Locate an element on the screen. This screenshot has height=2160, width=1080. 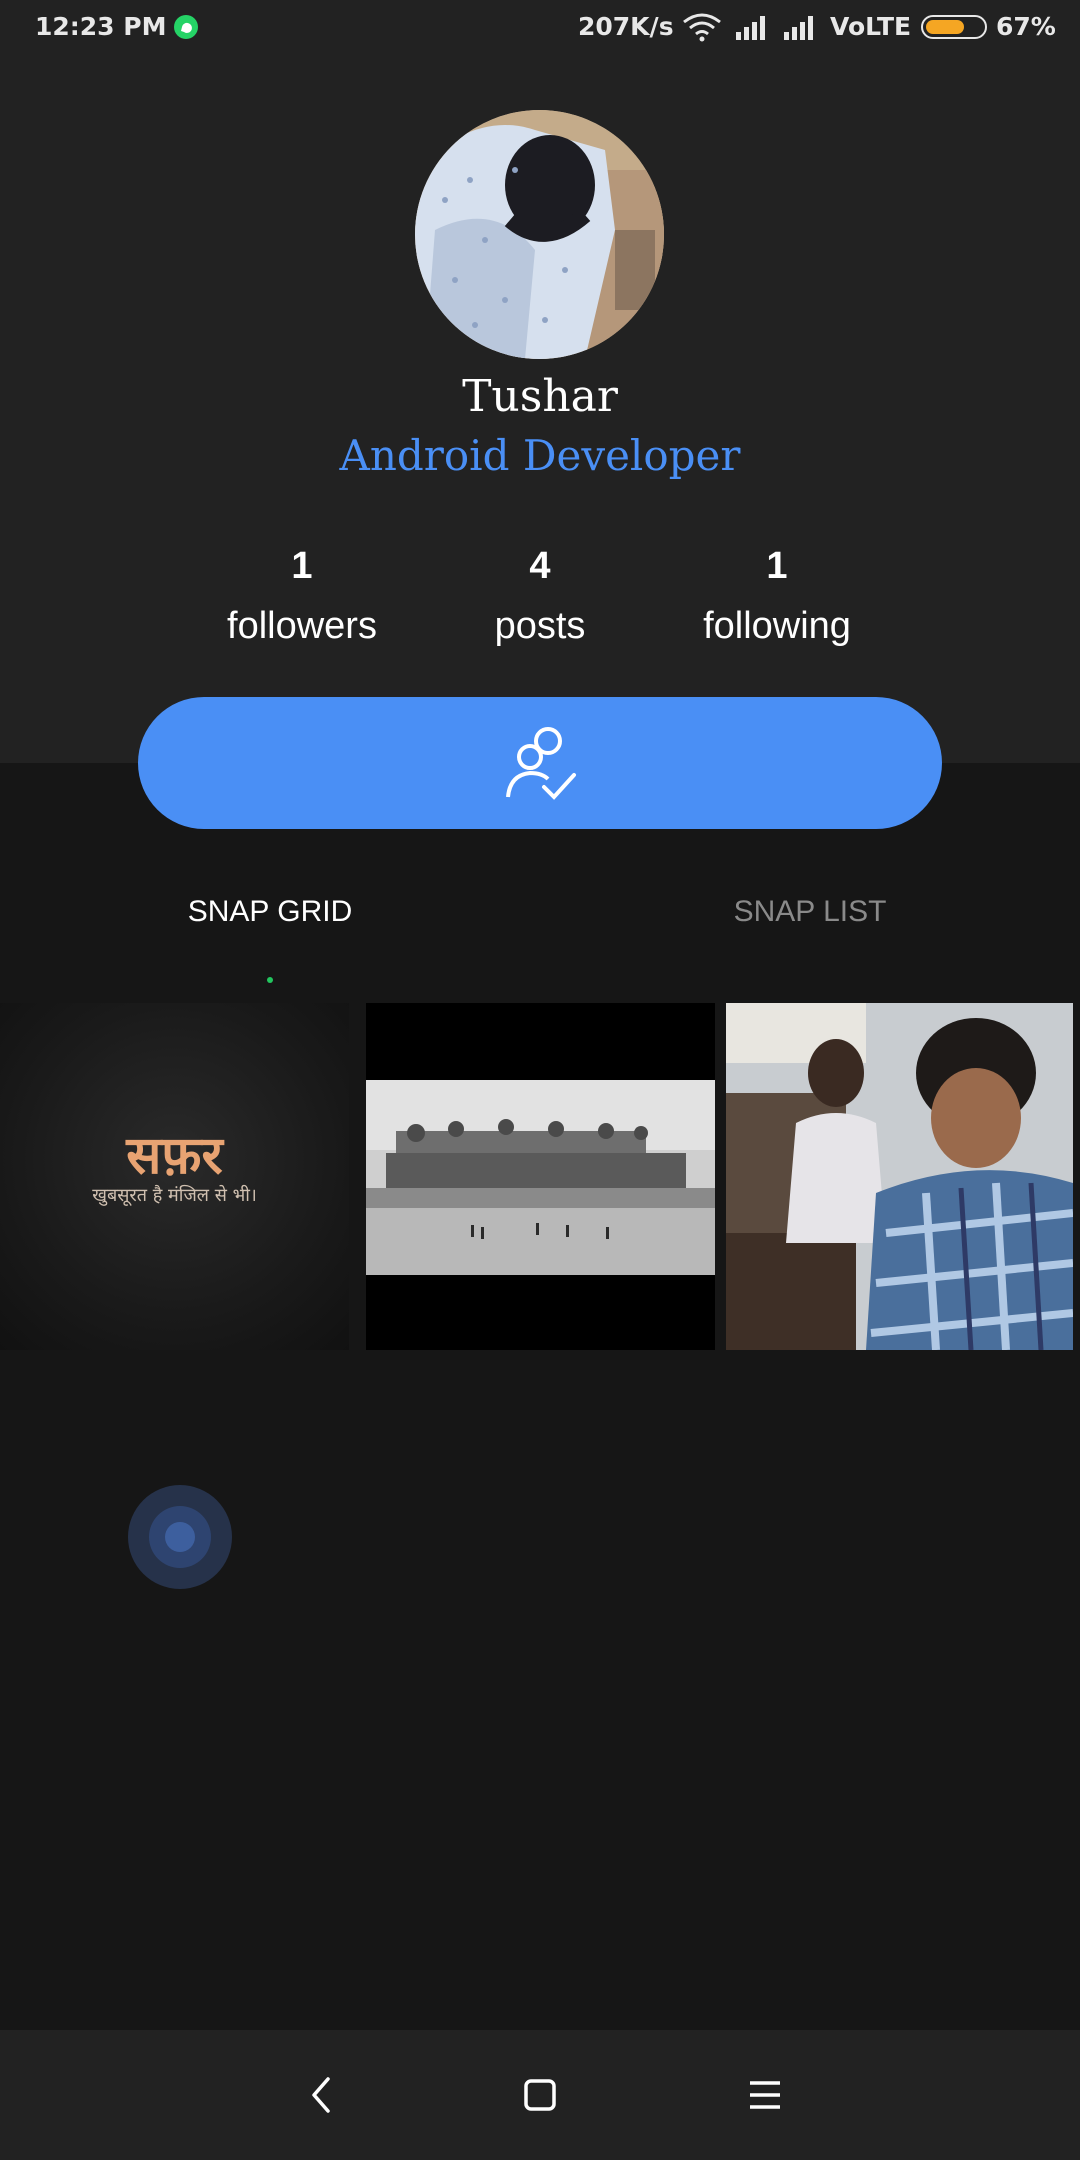
menu-icon is located at coordinates (765, 2095).